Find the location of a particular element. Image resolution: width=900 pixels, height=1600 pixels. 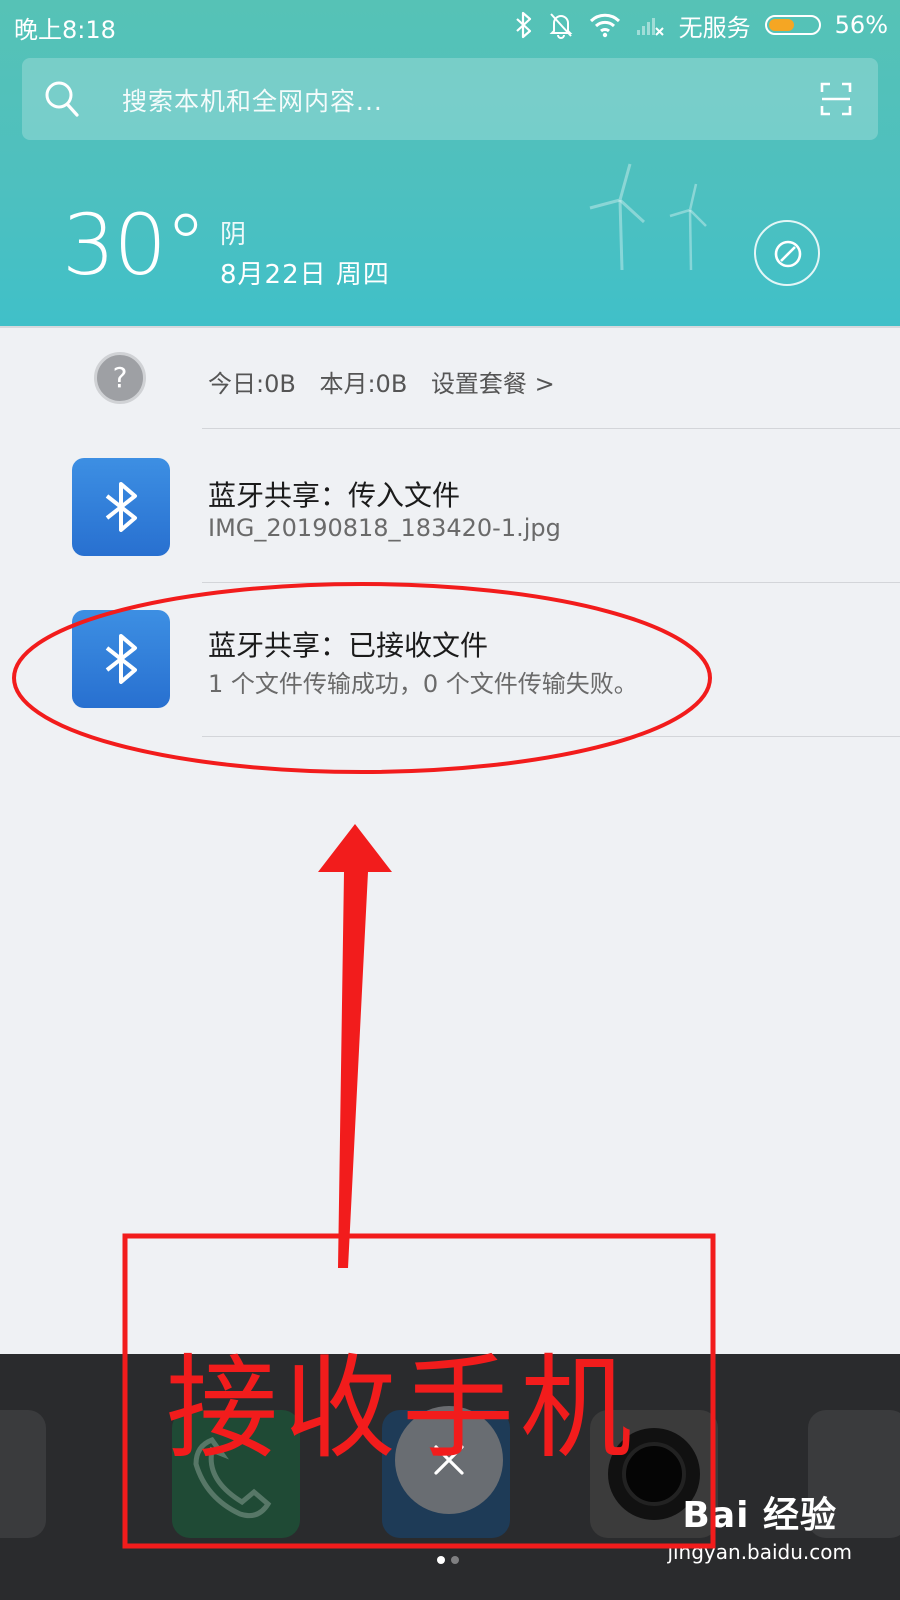

help-icon: ? is located at coordinates (120, 378).